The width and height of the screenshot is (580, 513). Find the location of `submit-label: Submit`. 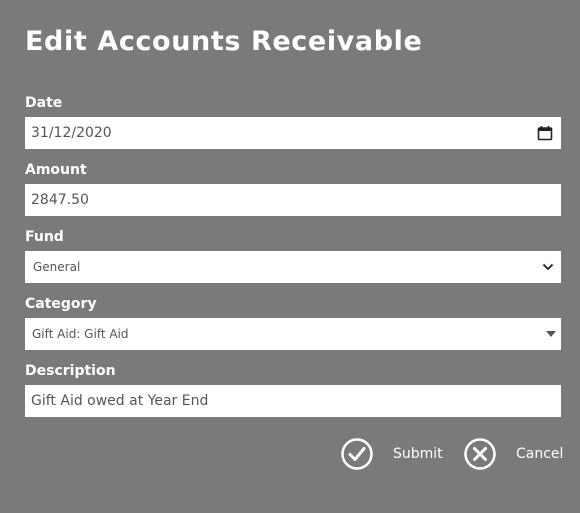

submit-label: Submit is located at coordinates (418, 454).